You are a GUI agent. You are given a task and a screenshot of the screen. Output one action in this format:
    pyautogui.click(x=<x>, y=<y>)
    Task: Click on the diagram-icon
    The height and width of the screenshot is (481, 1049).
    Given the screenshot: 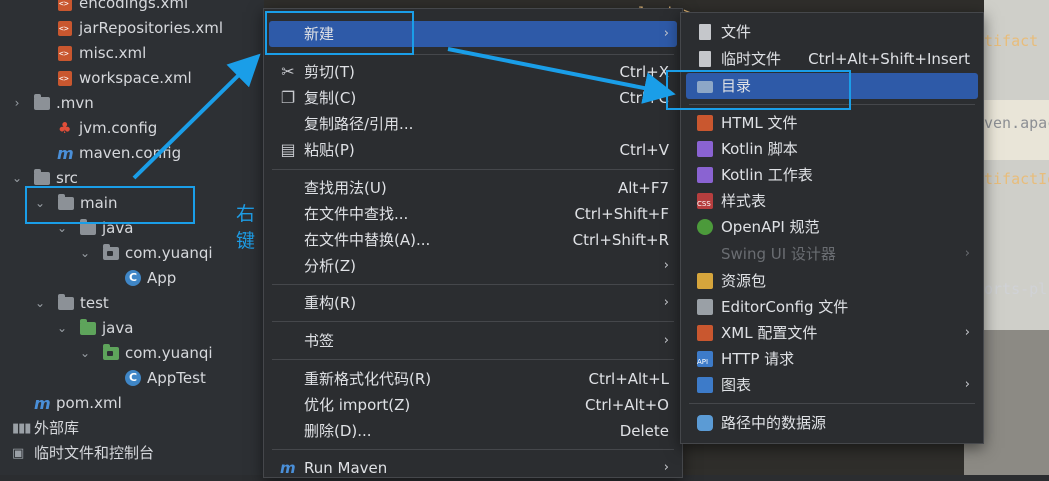 What is the action you would take?
    pyautogui.click(x=705, y=385)
    